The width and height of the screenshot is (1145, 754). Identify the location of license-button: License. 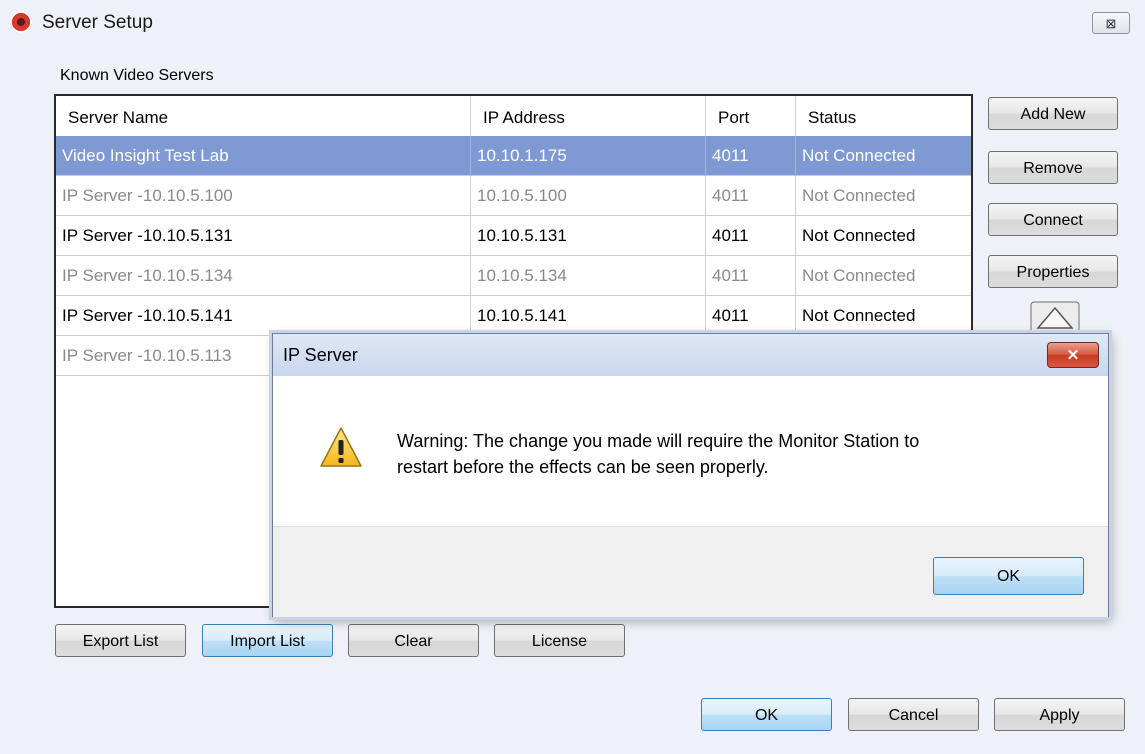
(559, 640).